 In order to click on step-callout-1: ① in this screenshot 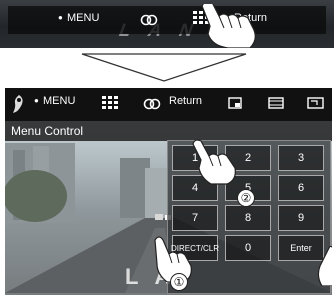, I will do `click(179, 282)`.